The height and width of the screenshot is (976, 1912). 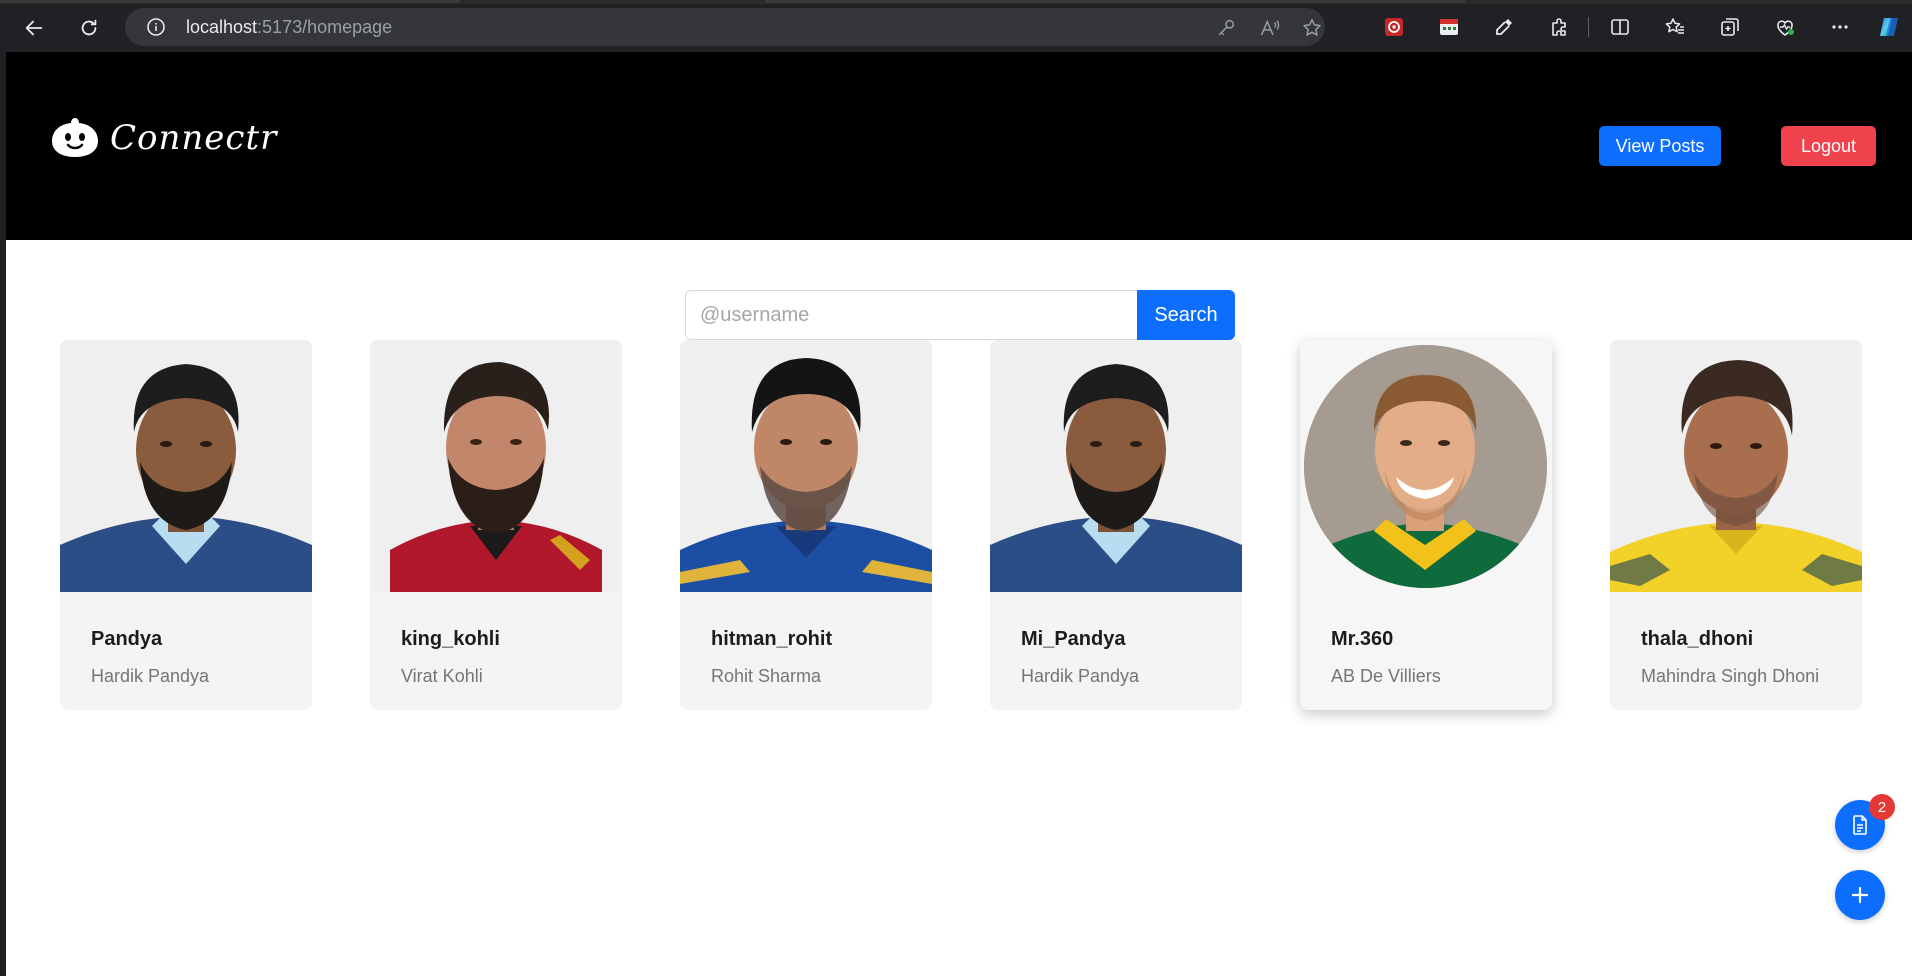 I want to click on address-bar: localhost:5173/homepage, so click(x=725, y=27).